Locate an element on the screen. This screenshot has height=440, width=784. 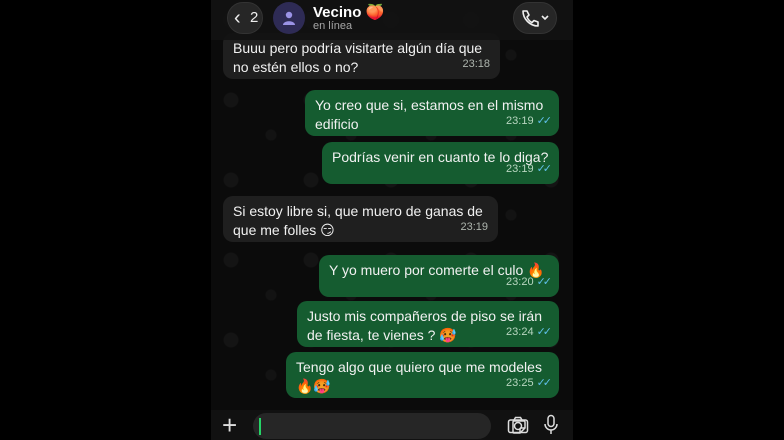
contact-name: Vecino is located at coordinates (337, 12).